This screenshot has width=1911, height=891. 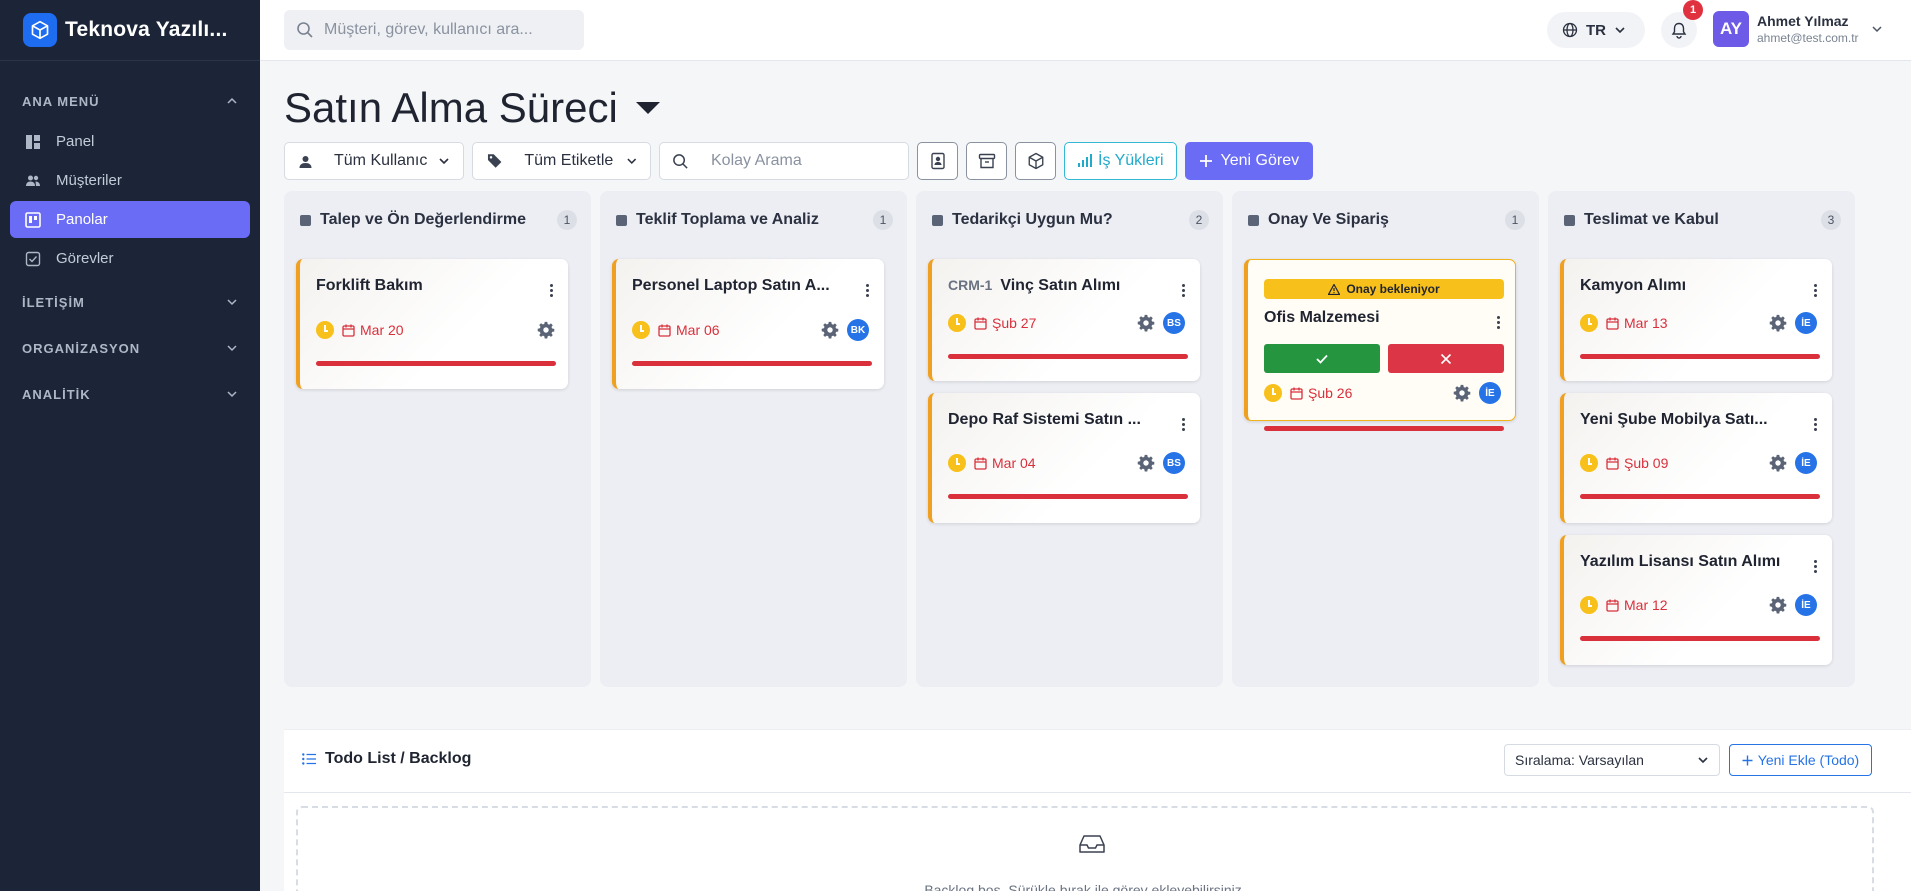 What do you see at coordinates (33, 141) in the screenshot?
I see `dashboard-icon` at bounding box center [33, 141].